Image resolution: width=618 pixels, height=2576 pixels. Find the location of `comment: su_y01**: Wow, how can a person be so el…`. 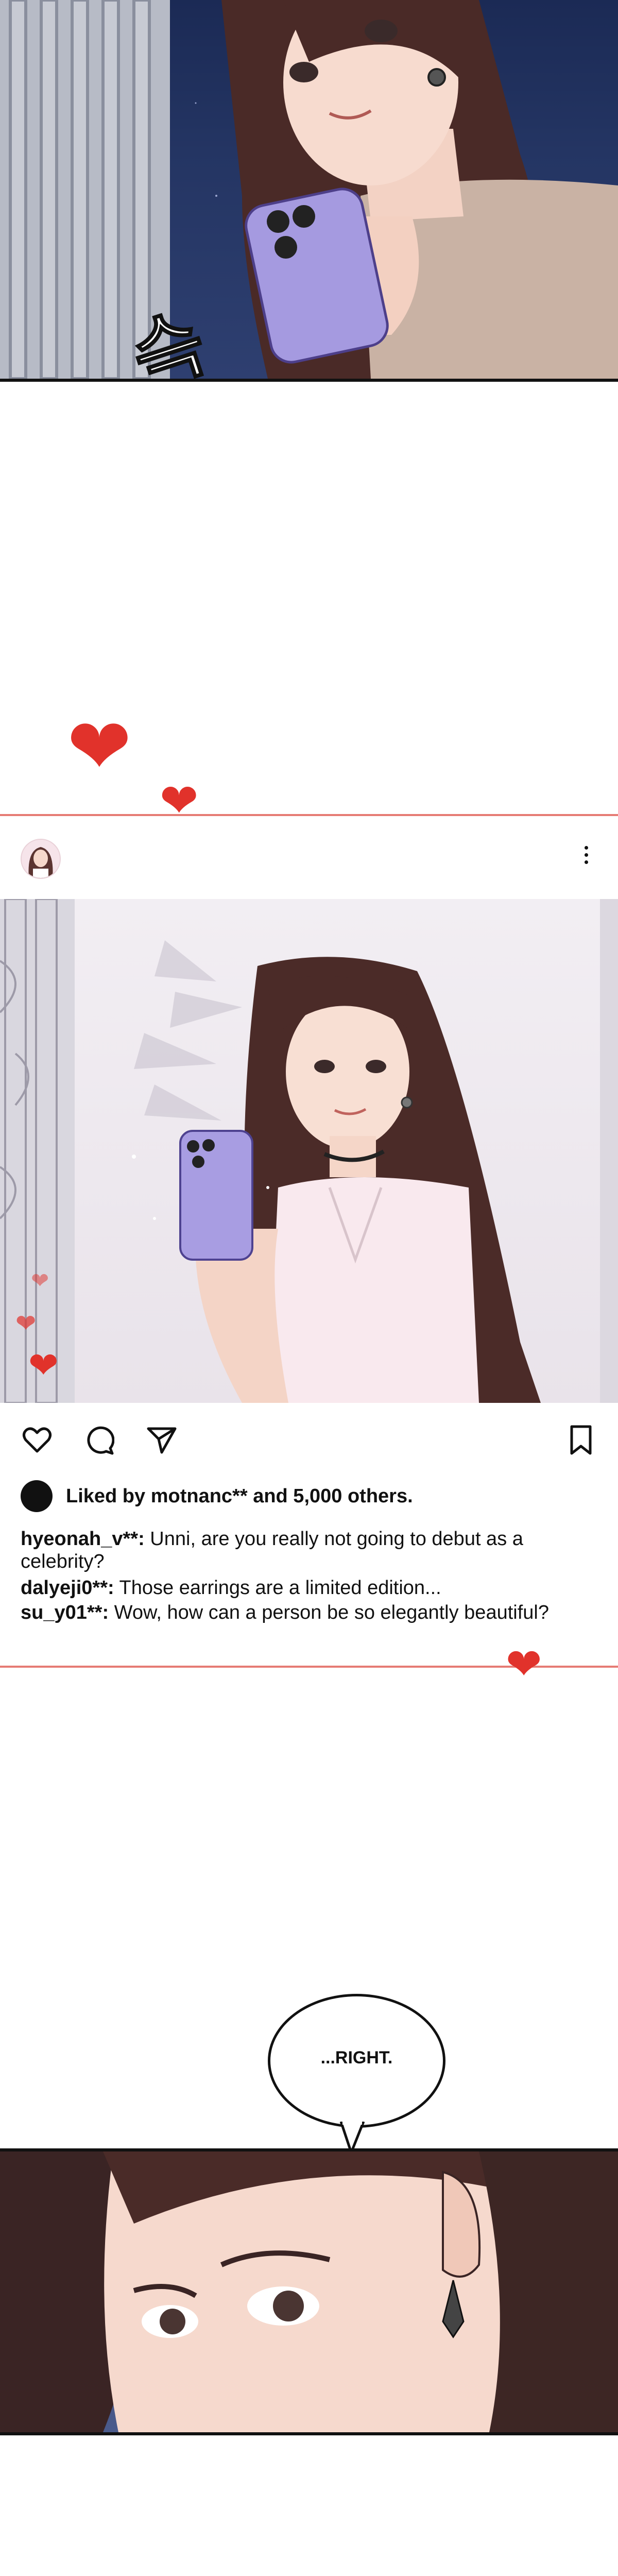

comment: su_y01**: Wow, how can a person be so el… is located at coordinates (304, 1612).